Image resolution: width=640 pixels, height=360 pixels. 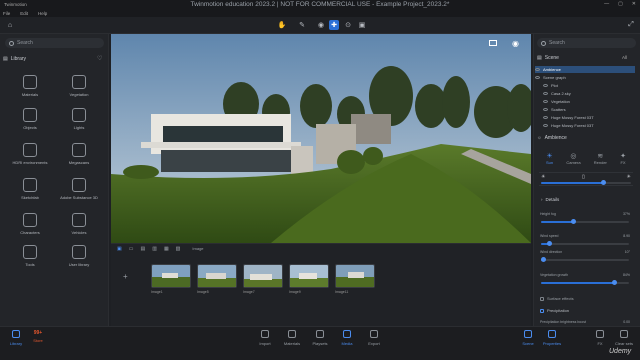 I want to click on wind-direction-slider, so click(x=585, y=259).